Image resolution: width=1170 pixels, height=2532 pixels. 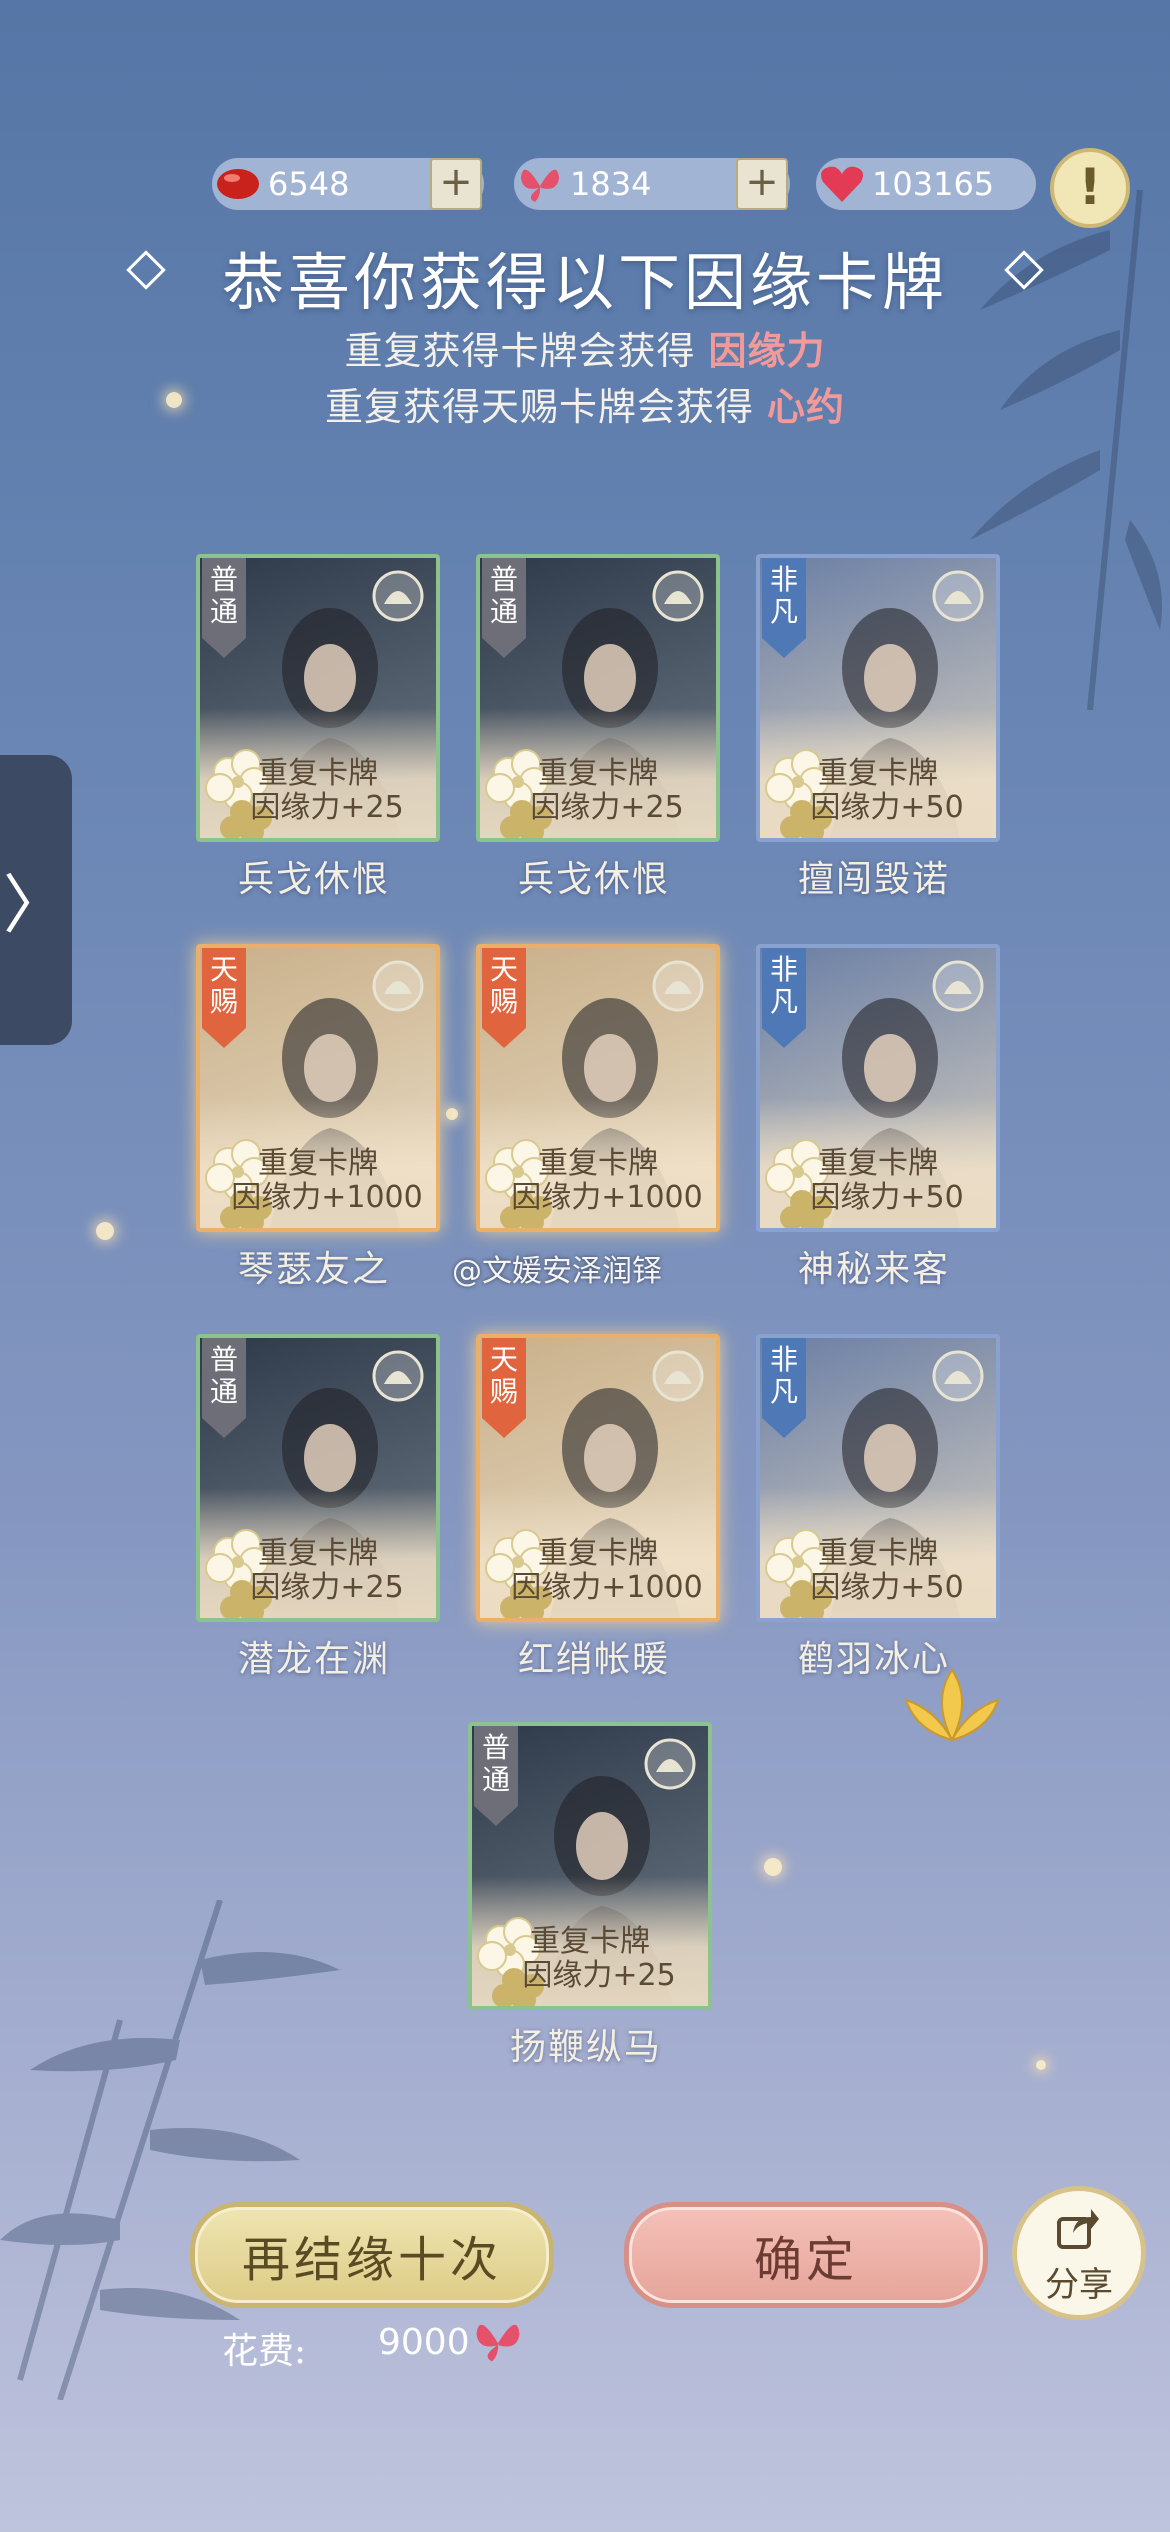 I want to click on lotus-decoration-icon, so click(x=952, y=1705).